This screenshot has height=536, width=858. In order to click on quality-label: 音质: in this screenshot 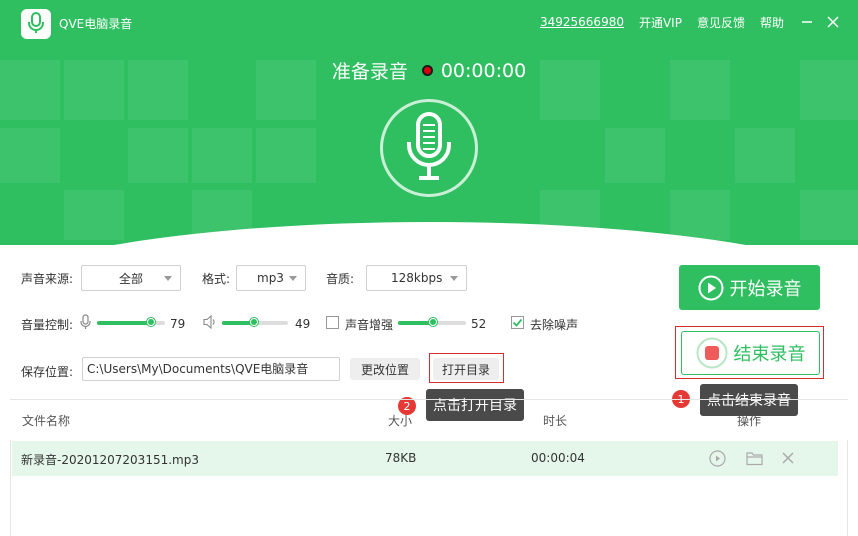, I will do `click(340, 279)`.